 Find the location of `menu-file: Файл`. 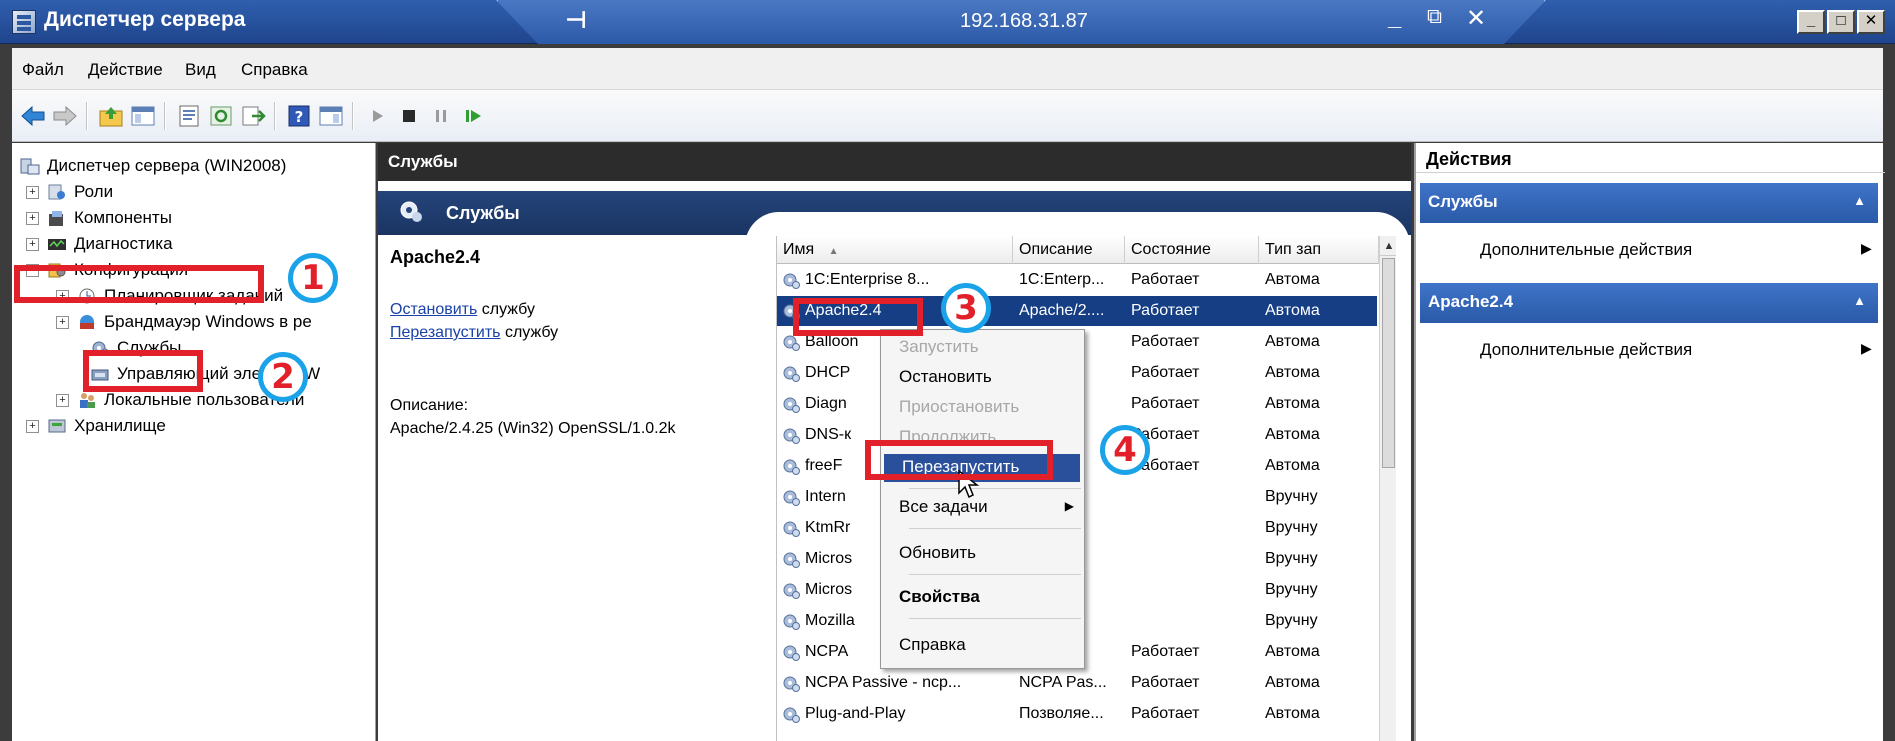

menu-file: Файл is located at coordinates (43, 70).